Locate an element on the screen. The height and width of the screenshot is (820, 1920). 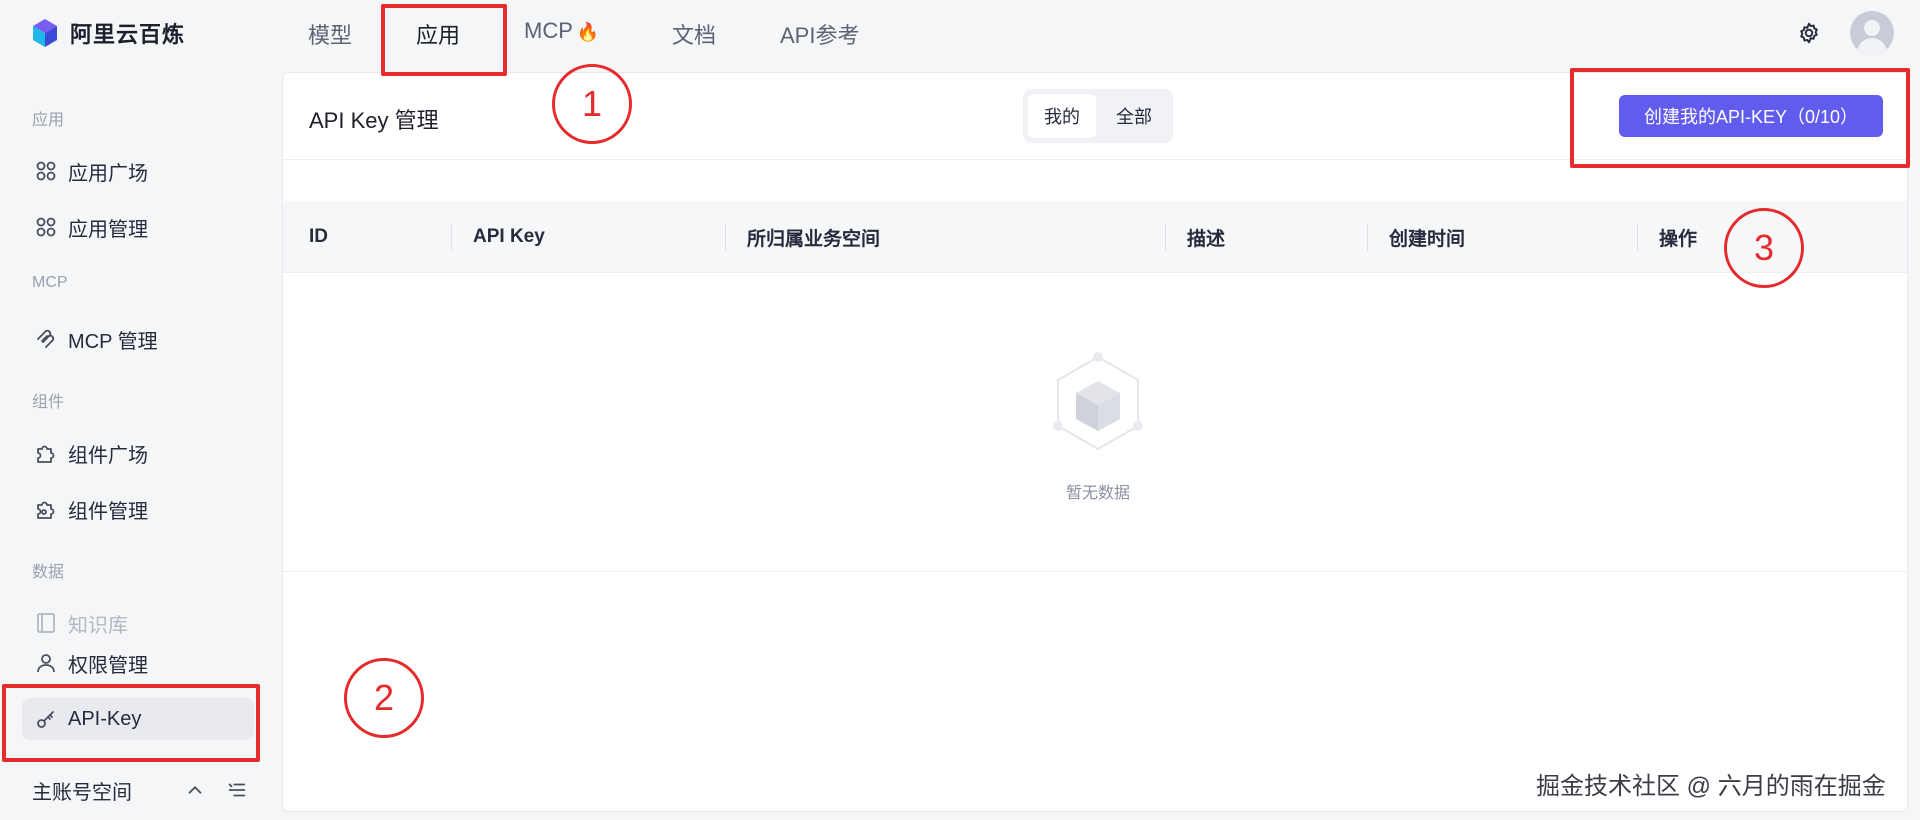
app-name: 阿里云百炼 is located at coordinates (128, 34).